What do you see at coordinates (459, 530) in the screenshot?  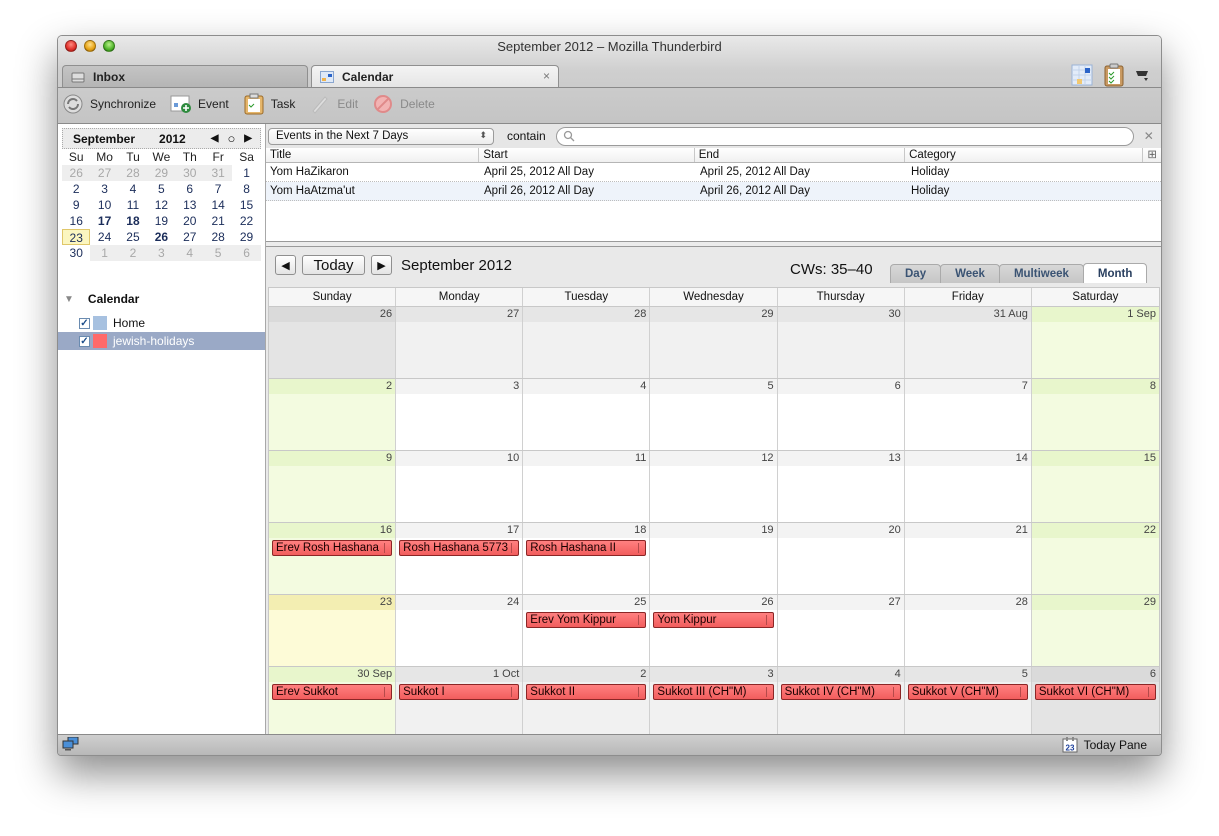 I see `day-number: 17` at bounding box center [459, 530].